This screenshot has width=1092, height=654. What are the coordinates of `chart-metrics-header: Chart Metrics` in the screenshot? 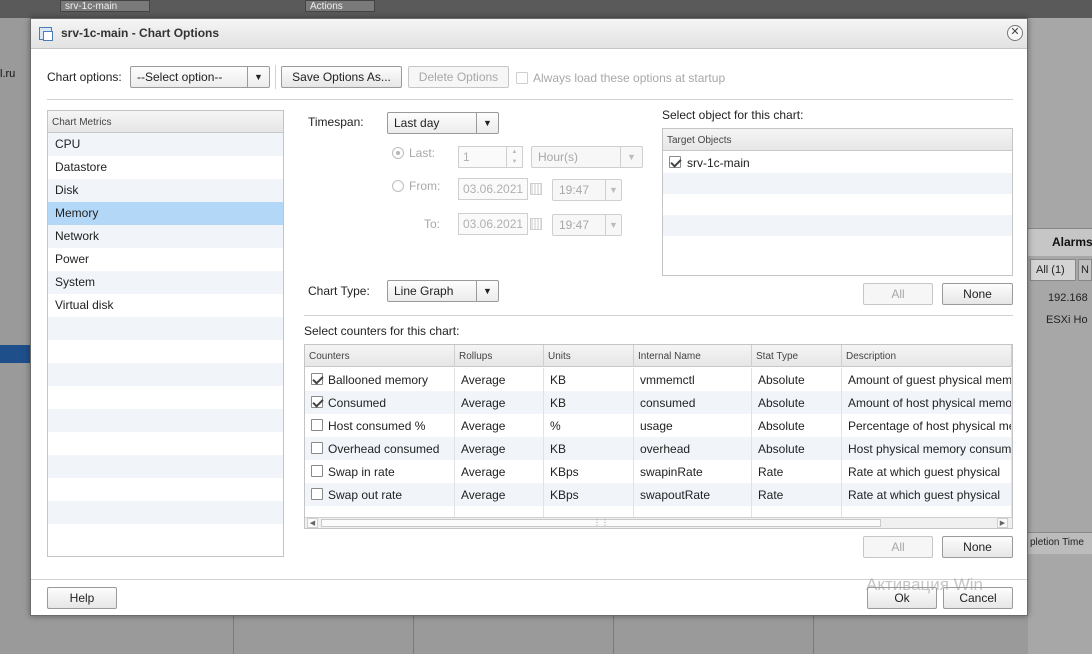 It's located at (165, 122).